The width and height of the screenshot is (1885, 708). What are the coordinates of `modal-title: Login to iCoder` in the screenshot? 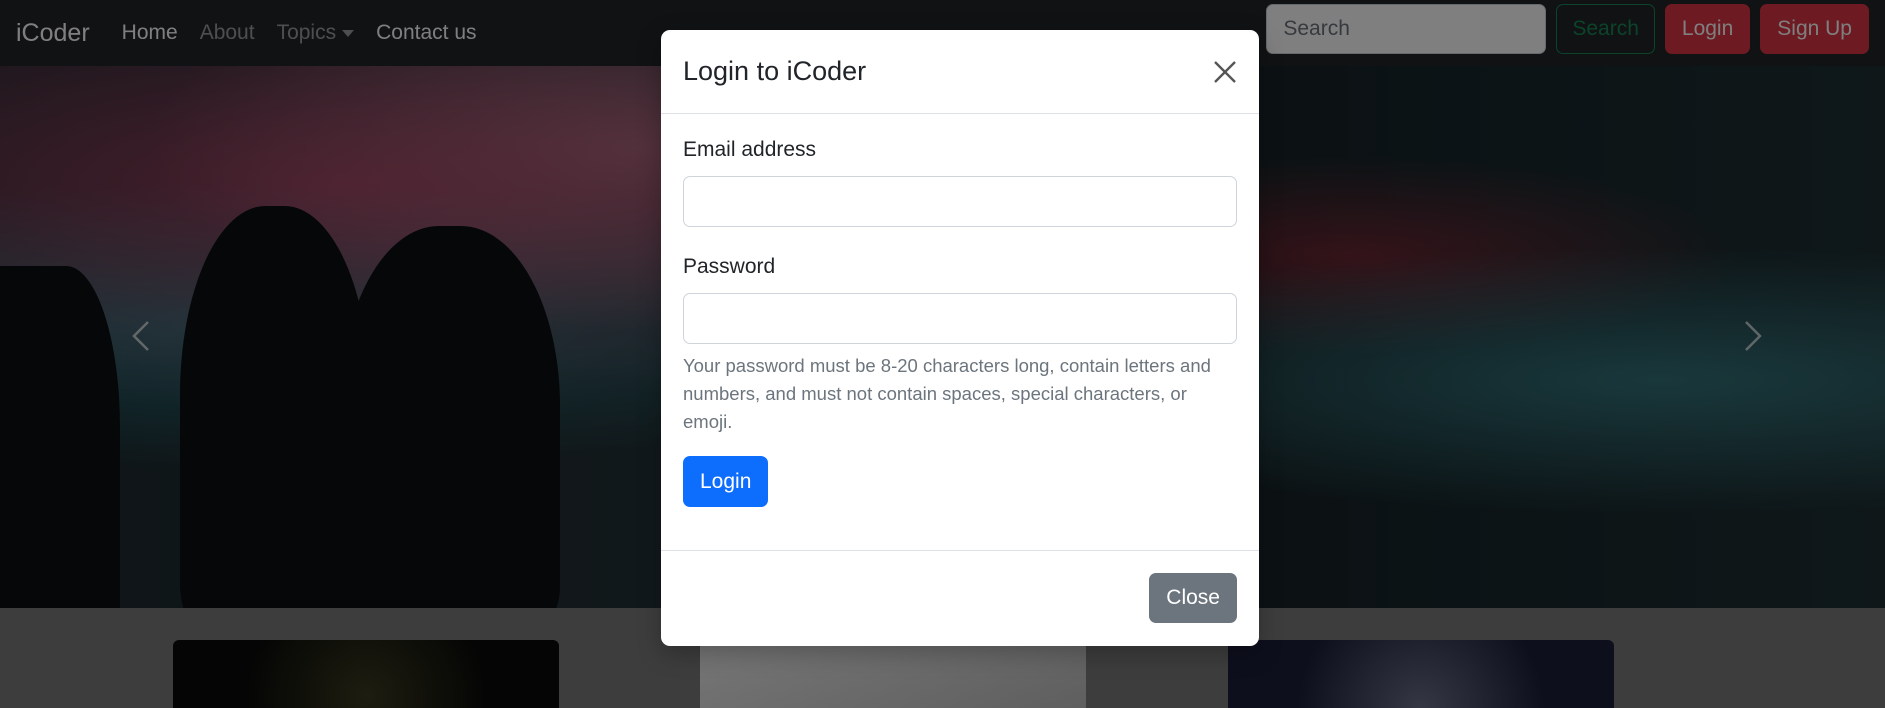 It's located at (775, 71).